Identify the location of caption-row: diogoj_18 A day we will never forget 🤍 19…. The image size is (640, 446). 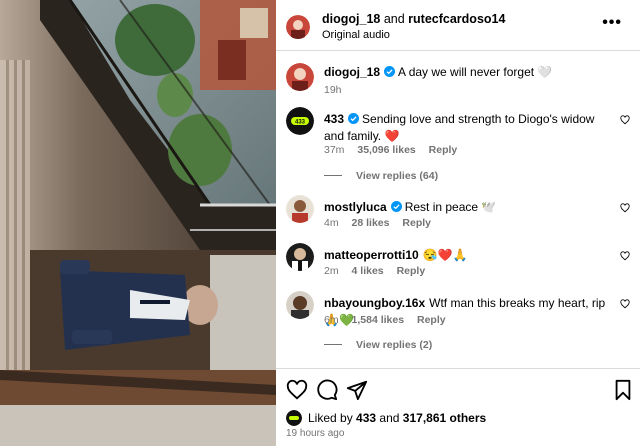
(458, 85).